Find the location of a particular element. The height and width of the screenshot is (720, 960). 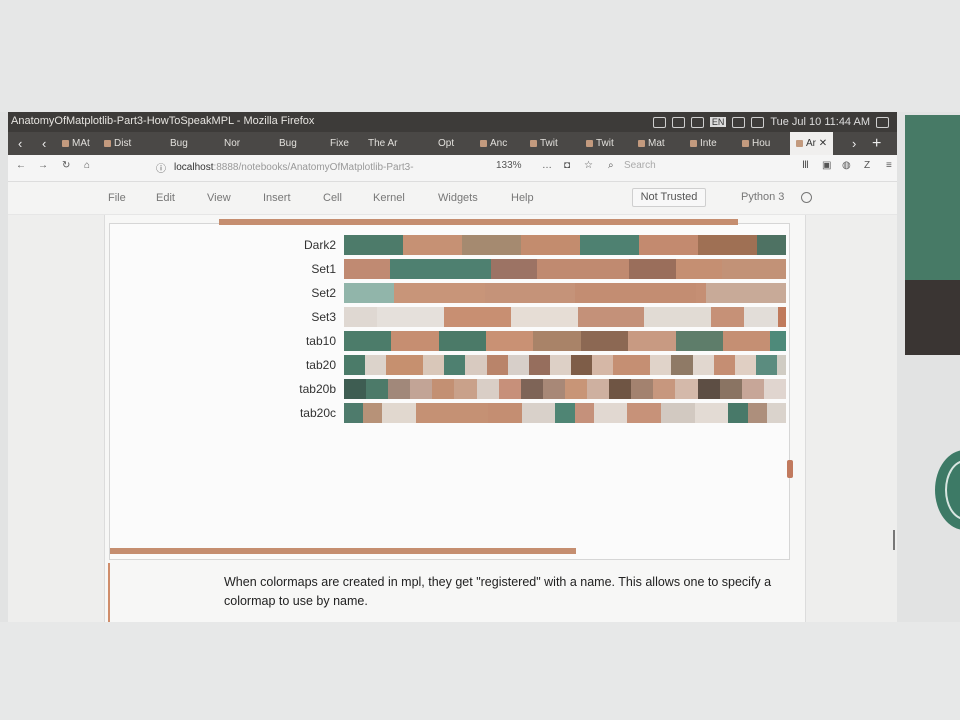

keyboard-layout: EN is located at coordinates (718, 122).